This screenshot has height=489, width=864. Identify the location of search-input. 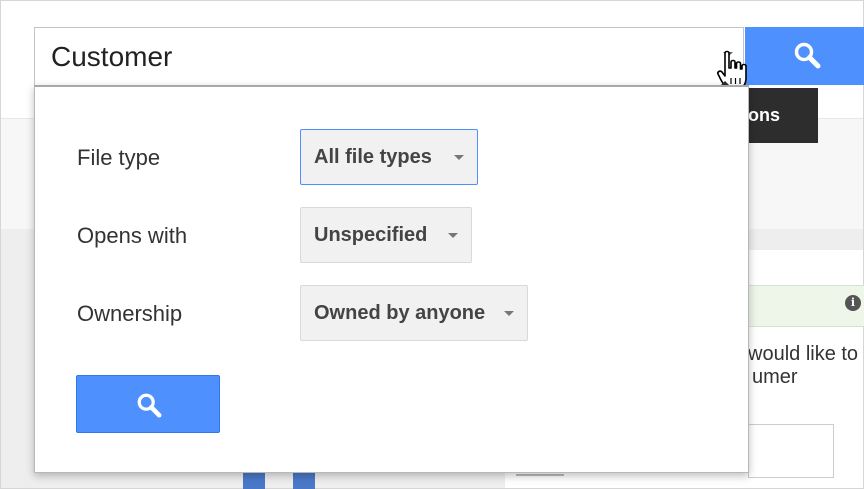
(351, 57).